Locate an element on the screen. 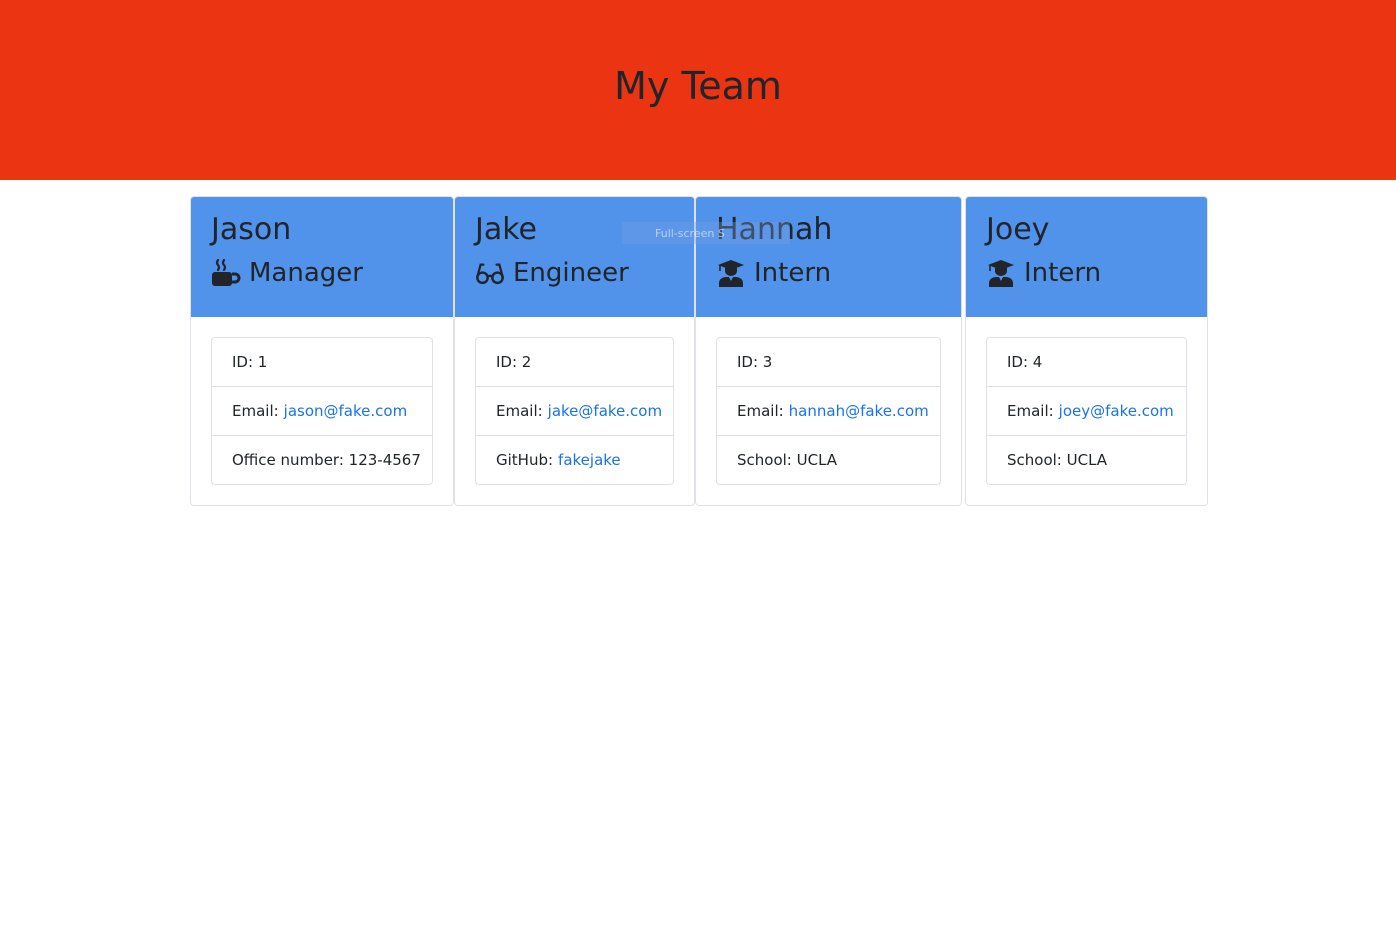  employee-role: Manager is located at coordinates (322, 273).